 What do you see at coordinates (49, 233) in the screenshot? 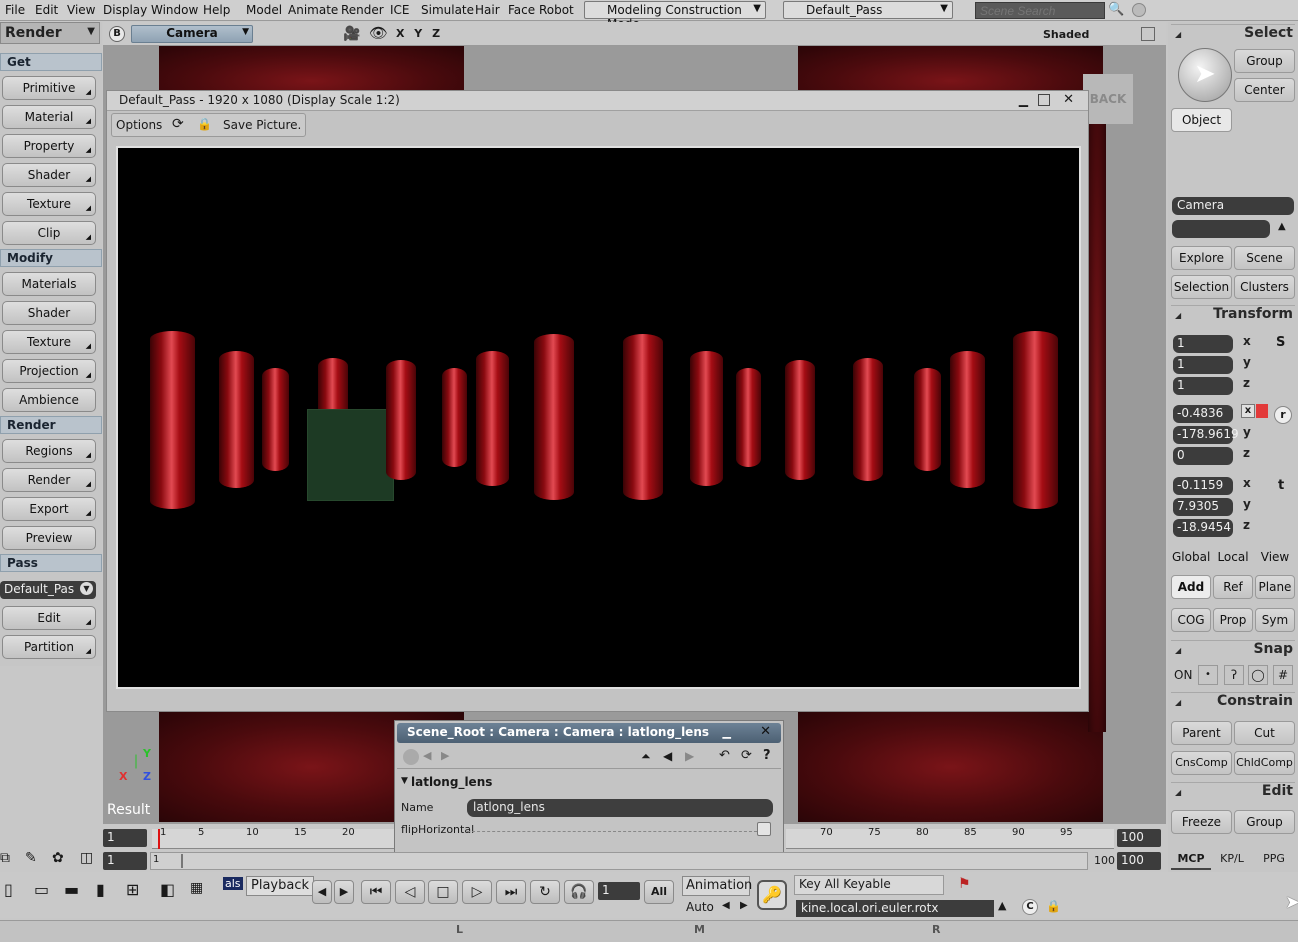
I see `clip-button: Clip ◢` at bounding box center [49, 233].